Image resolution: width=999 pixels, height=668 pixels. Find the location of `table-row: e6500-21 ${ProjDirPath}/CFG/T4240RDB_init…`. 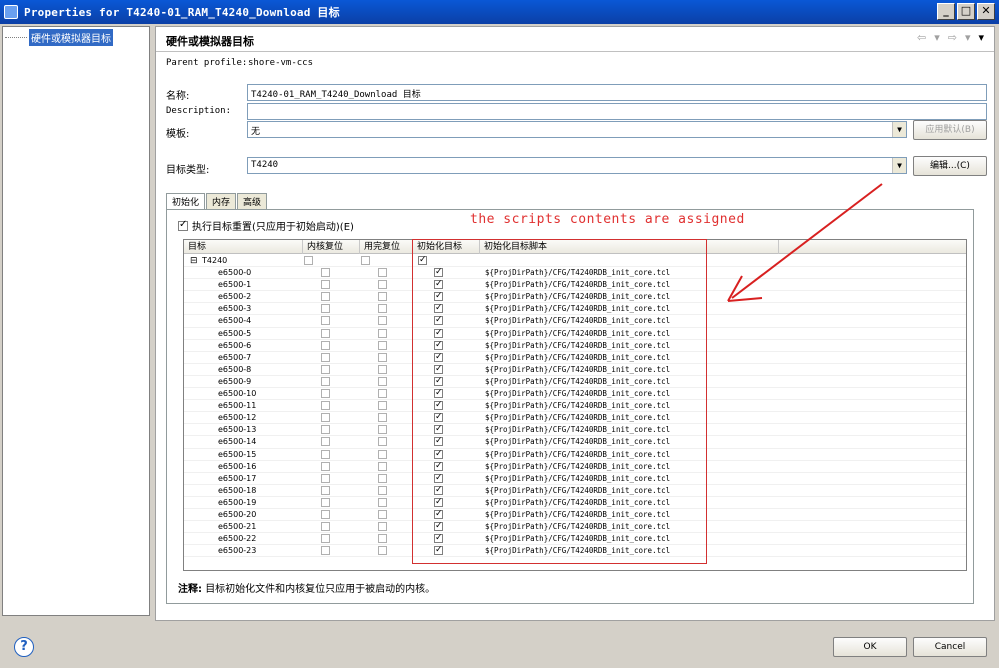

table-row: e6500-21 ${ProjDirPath}/CFG/T4240RDB_init… is located at coordinates (575, 527).